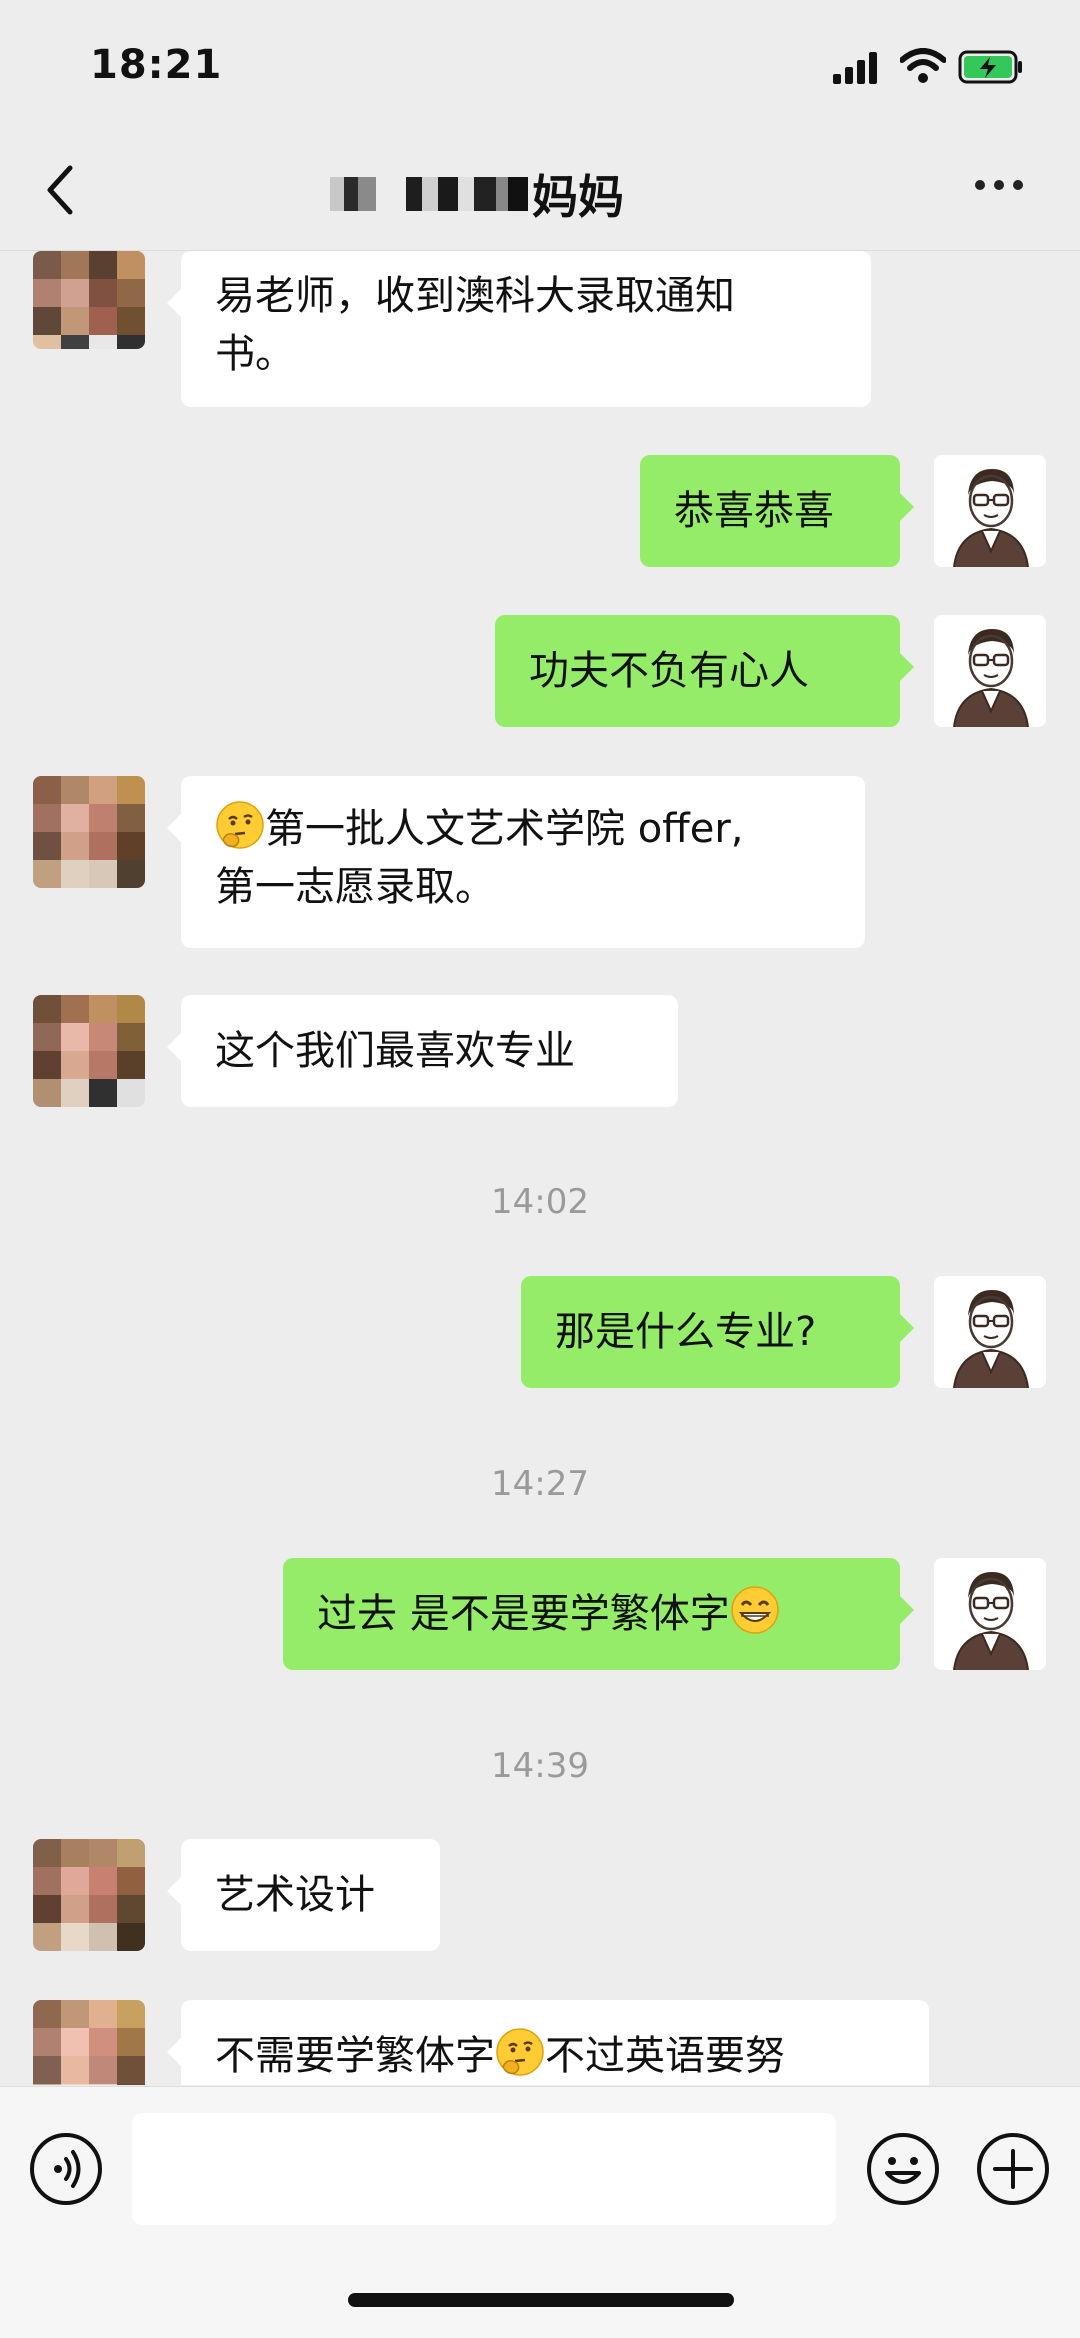 This screenshot has width=1080, height=2338. I want to click on message-text: 不需要学繁体字 不过英语要努, so click(555, 2056).